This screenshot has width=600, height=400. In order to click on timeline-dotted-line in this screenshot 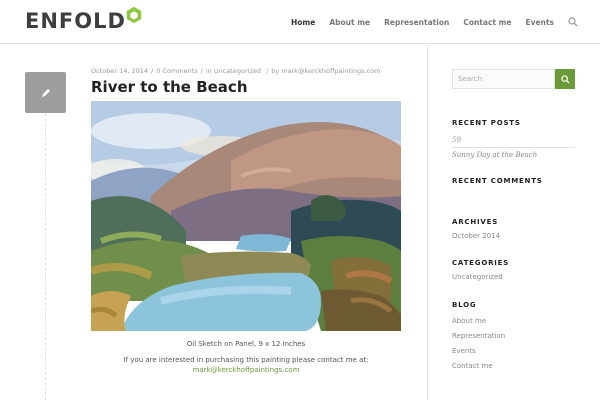, I will do `click(45, 256)`.